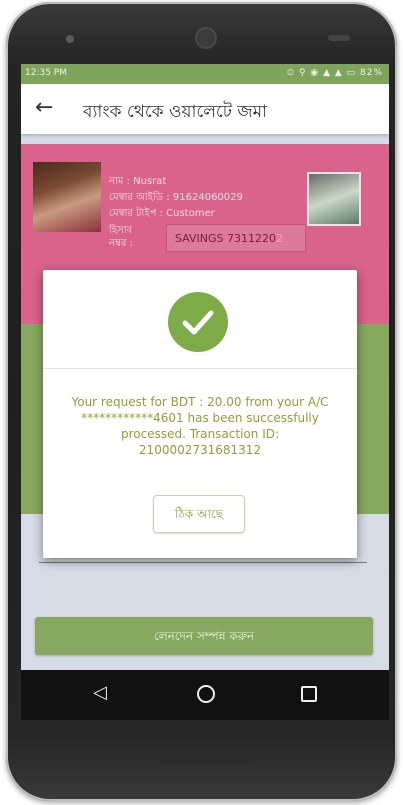  What do you see at coordinates (225, 238) in the screenshot?
I see `account-value: SAVINGS 7311220` at bounding box center [225, 238].